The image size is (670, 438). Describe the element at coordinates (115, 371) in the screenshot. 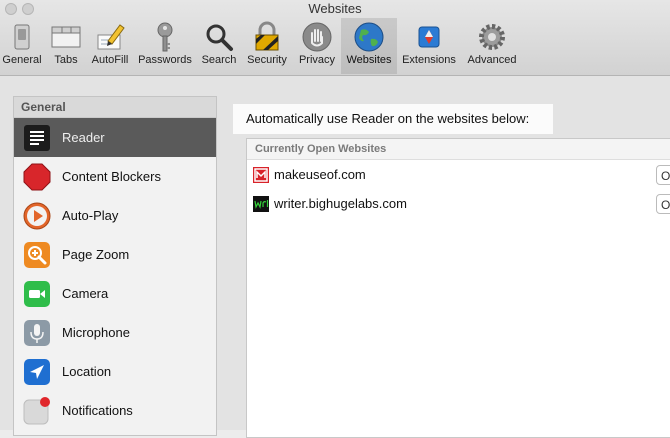

I see `sidebar-item-location: Location` at that location.